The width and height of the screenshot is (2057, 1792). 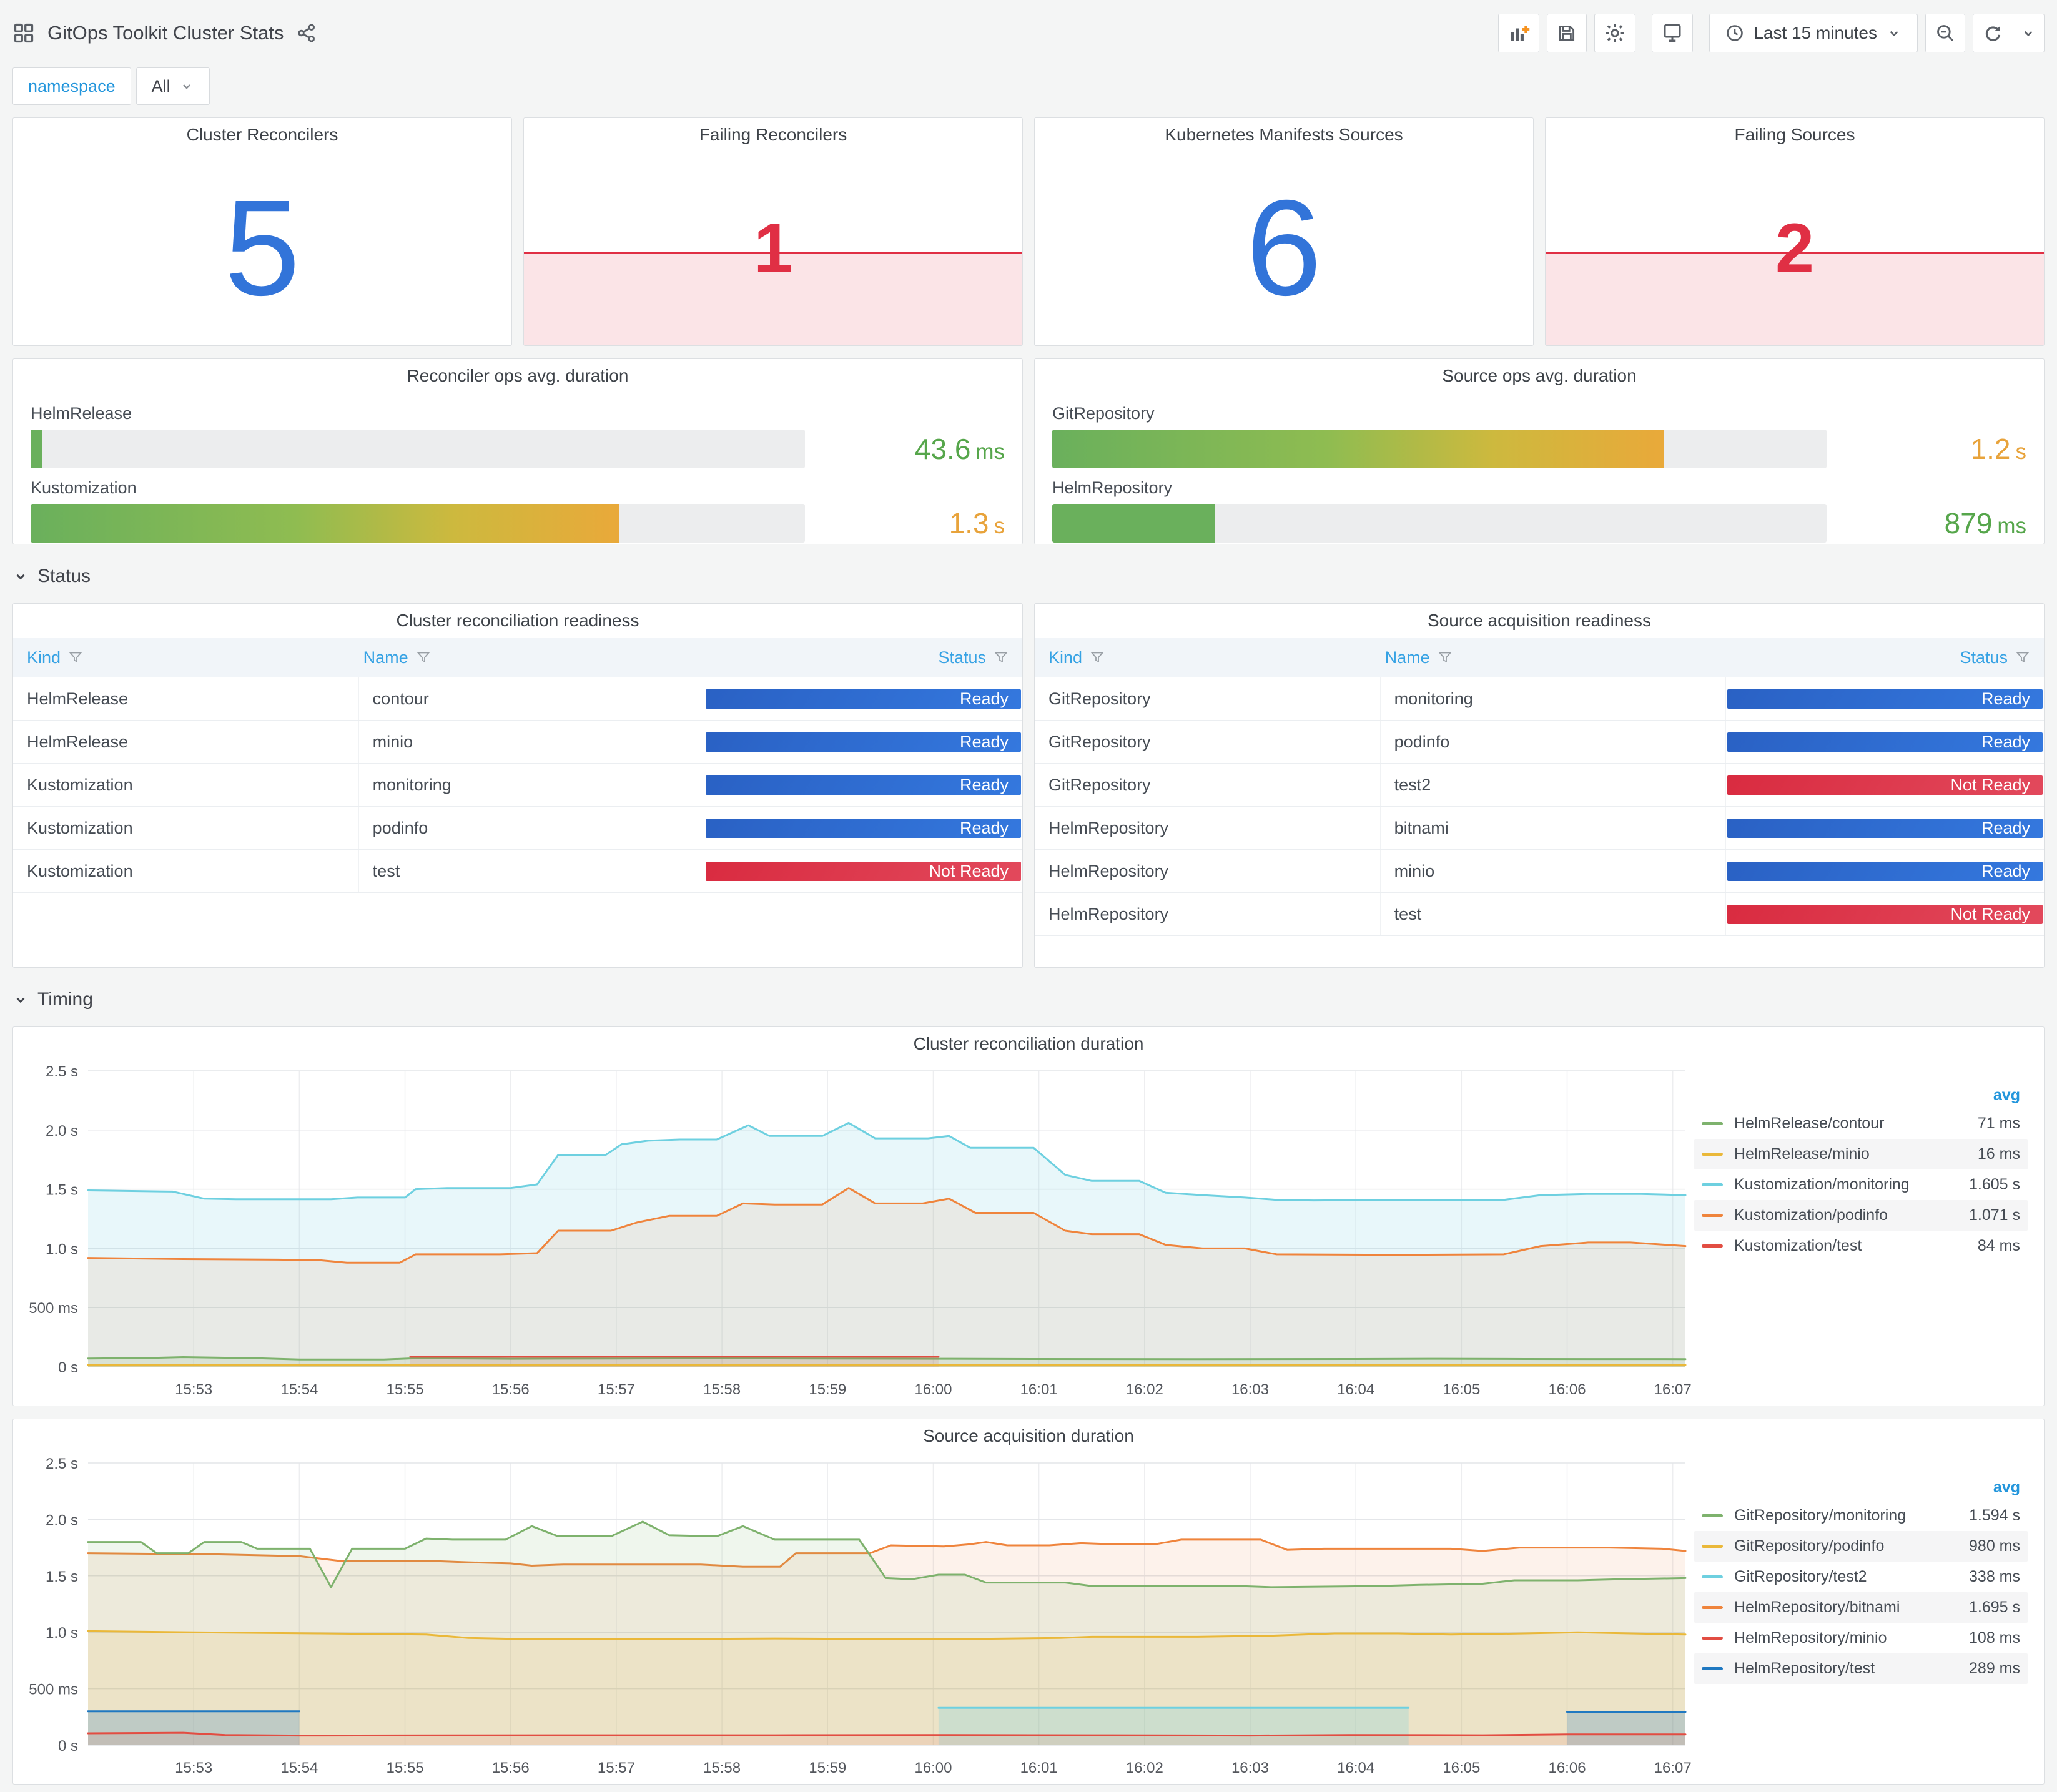 What do you see at coordinates (24, 33) in the screenshot?
I see `dashboard-grid-icon` at bounding box center [24, 33].